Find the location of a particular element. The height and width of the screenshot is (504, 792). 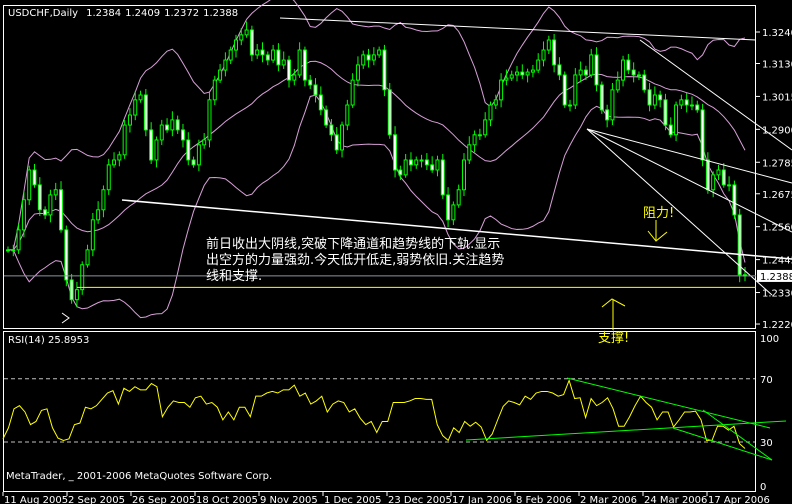

comment-line-1: 前日收出大阴线,突破下降通道和趋势线的下轨.显示 is located at coordinates (353, 244).